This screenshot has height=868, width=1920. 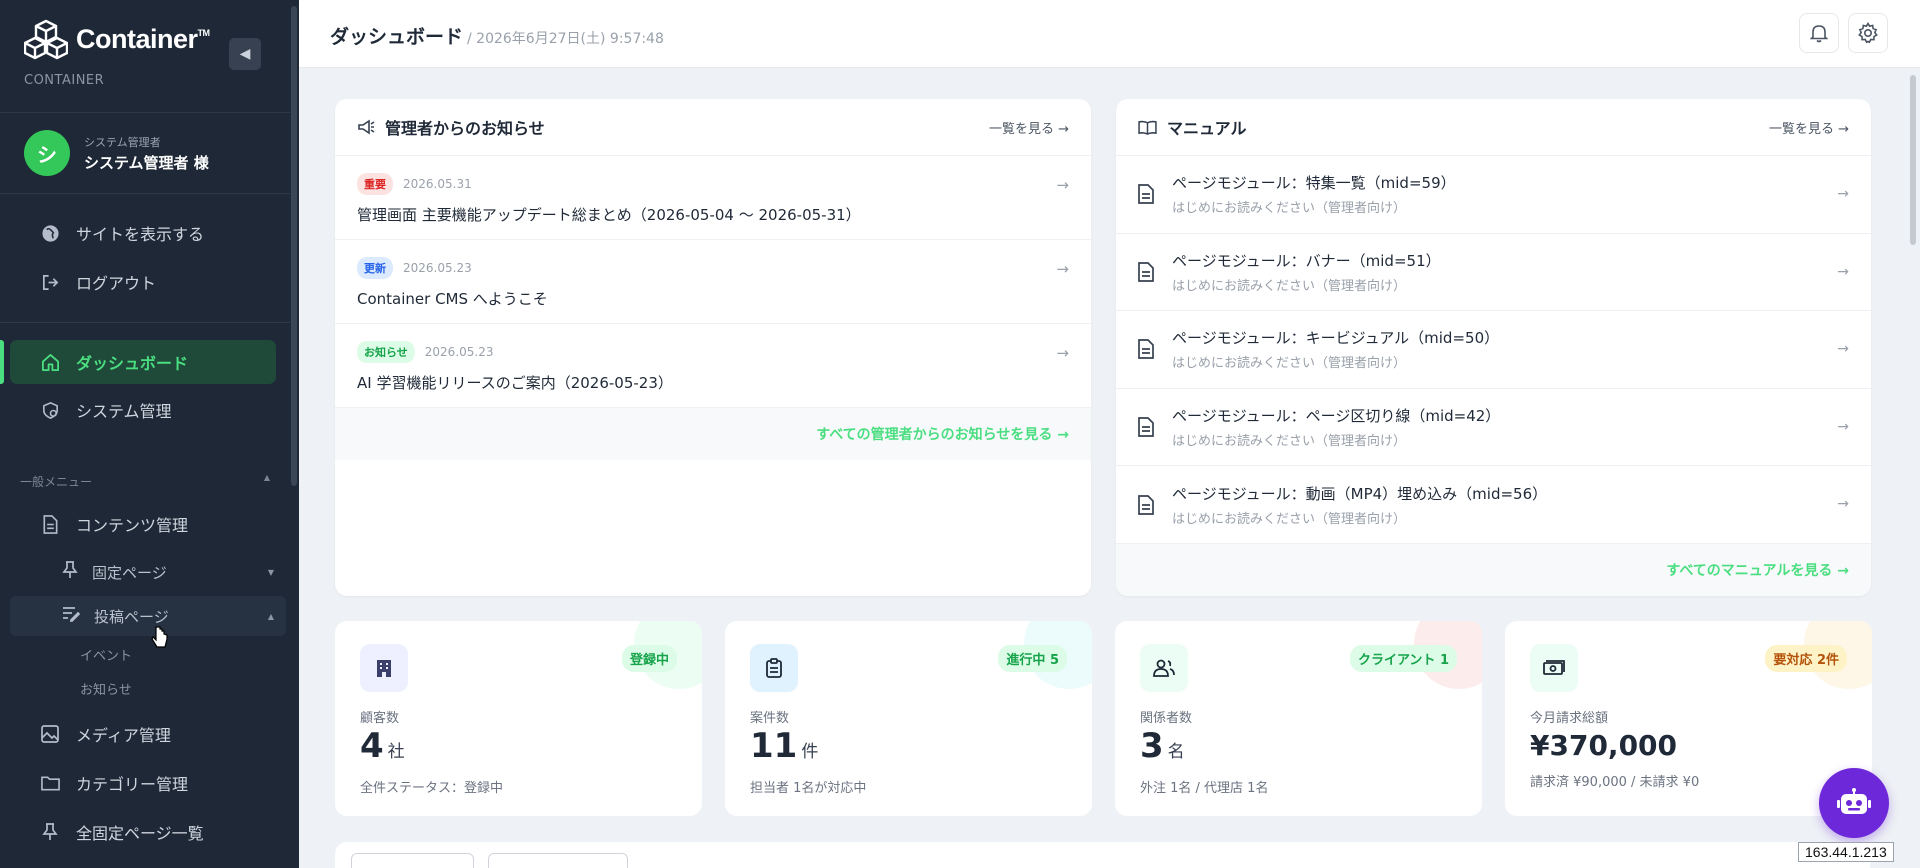 I want to click on notices-see-all-link: 一覧を見る →, so click(x=1029, y=127).